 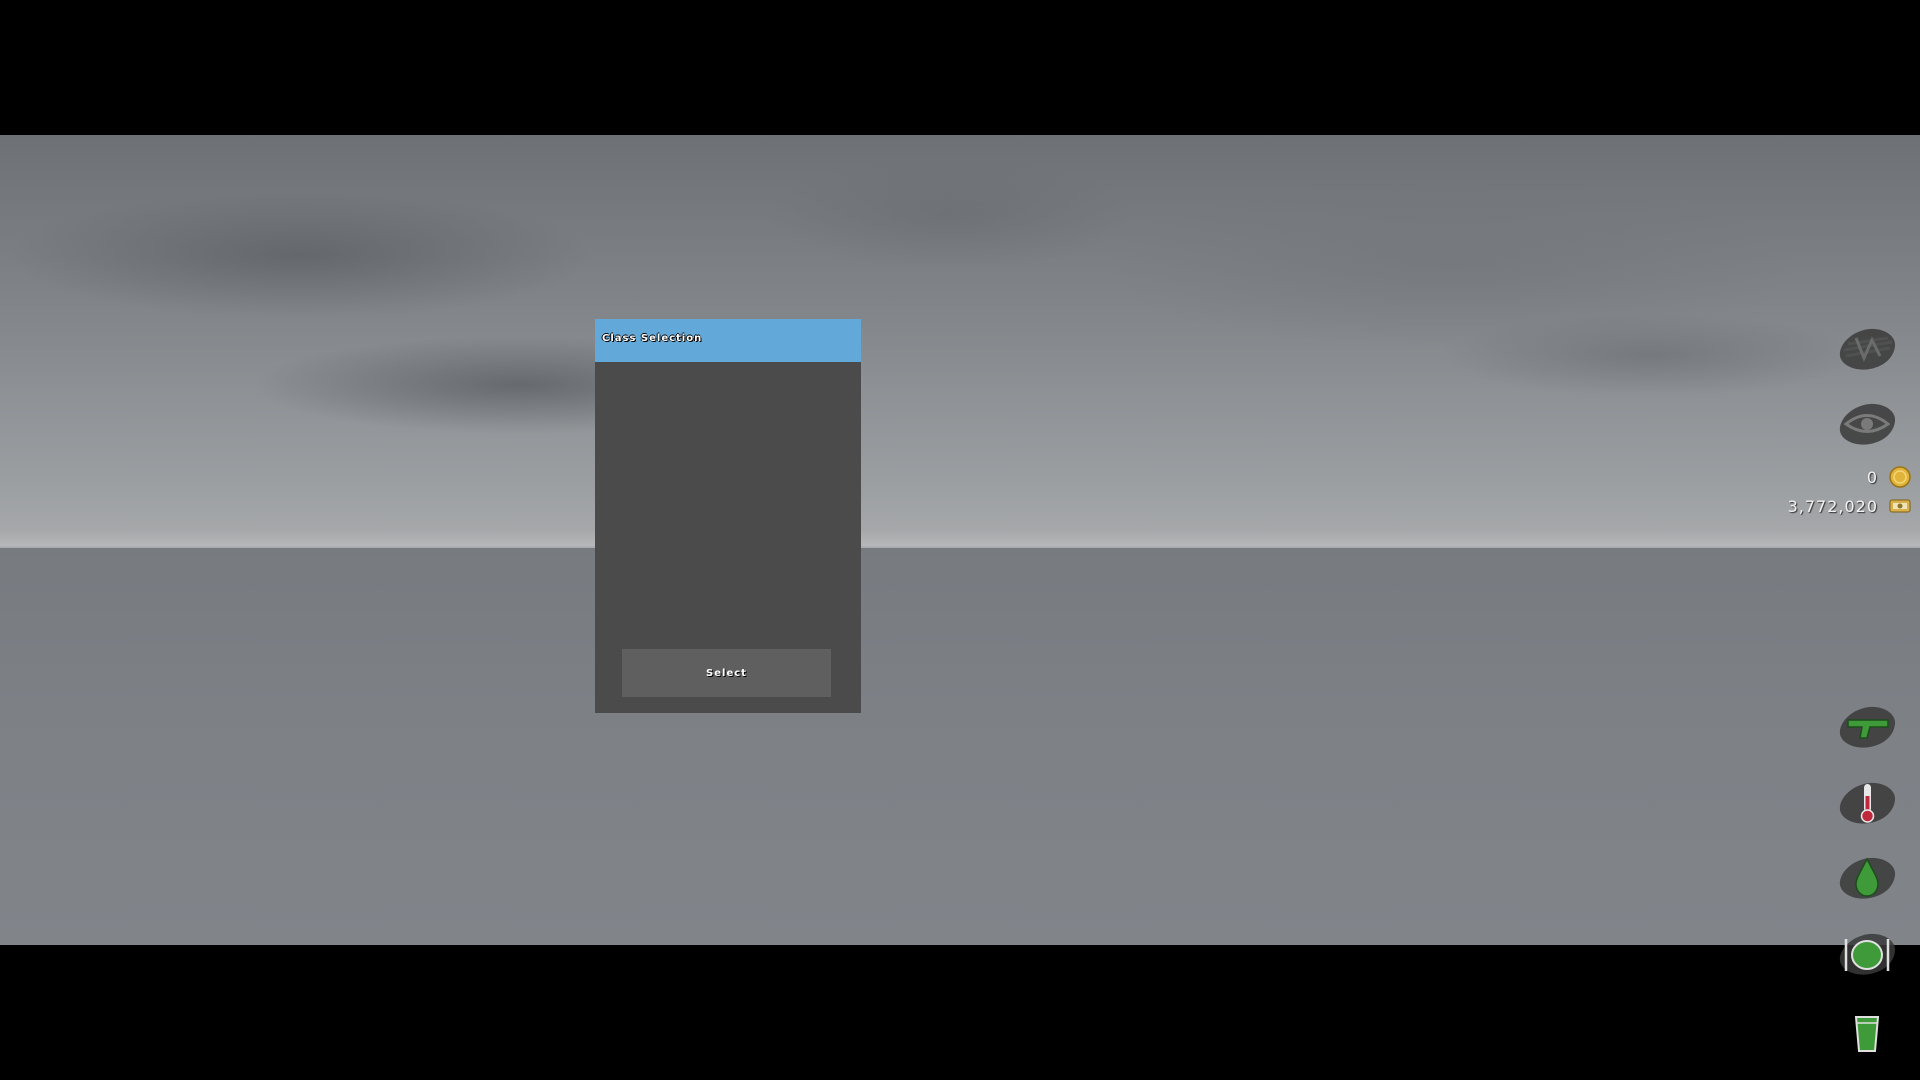 I want to click on cash-balance: 3,772,020, so click(x=1850, y=506).